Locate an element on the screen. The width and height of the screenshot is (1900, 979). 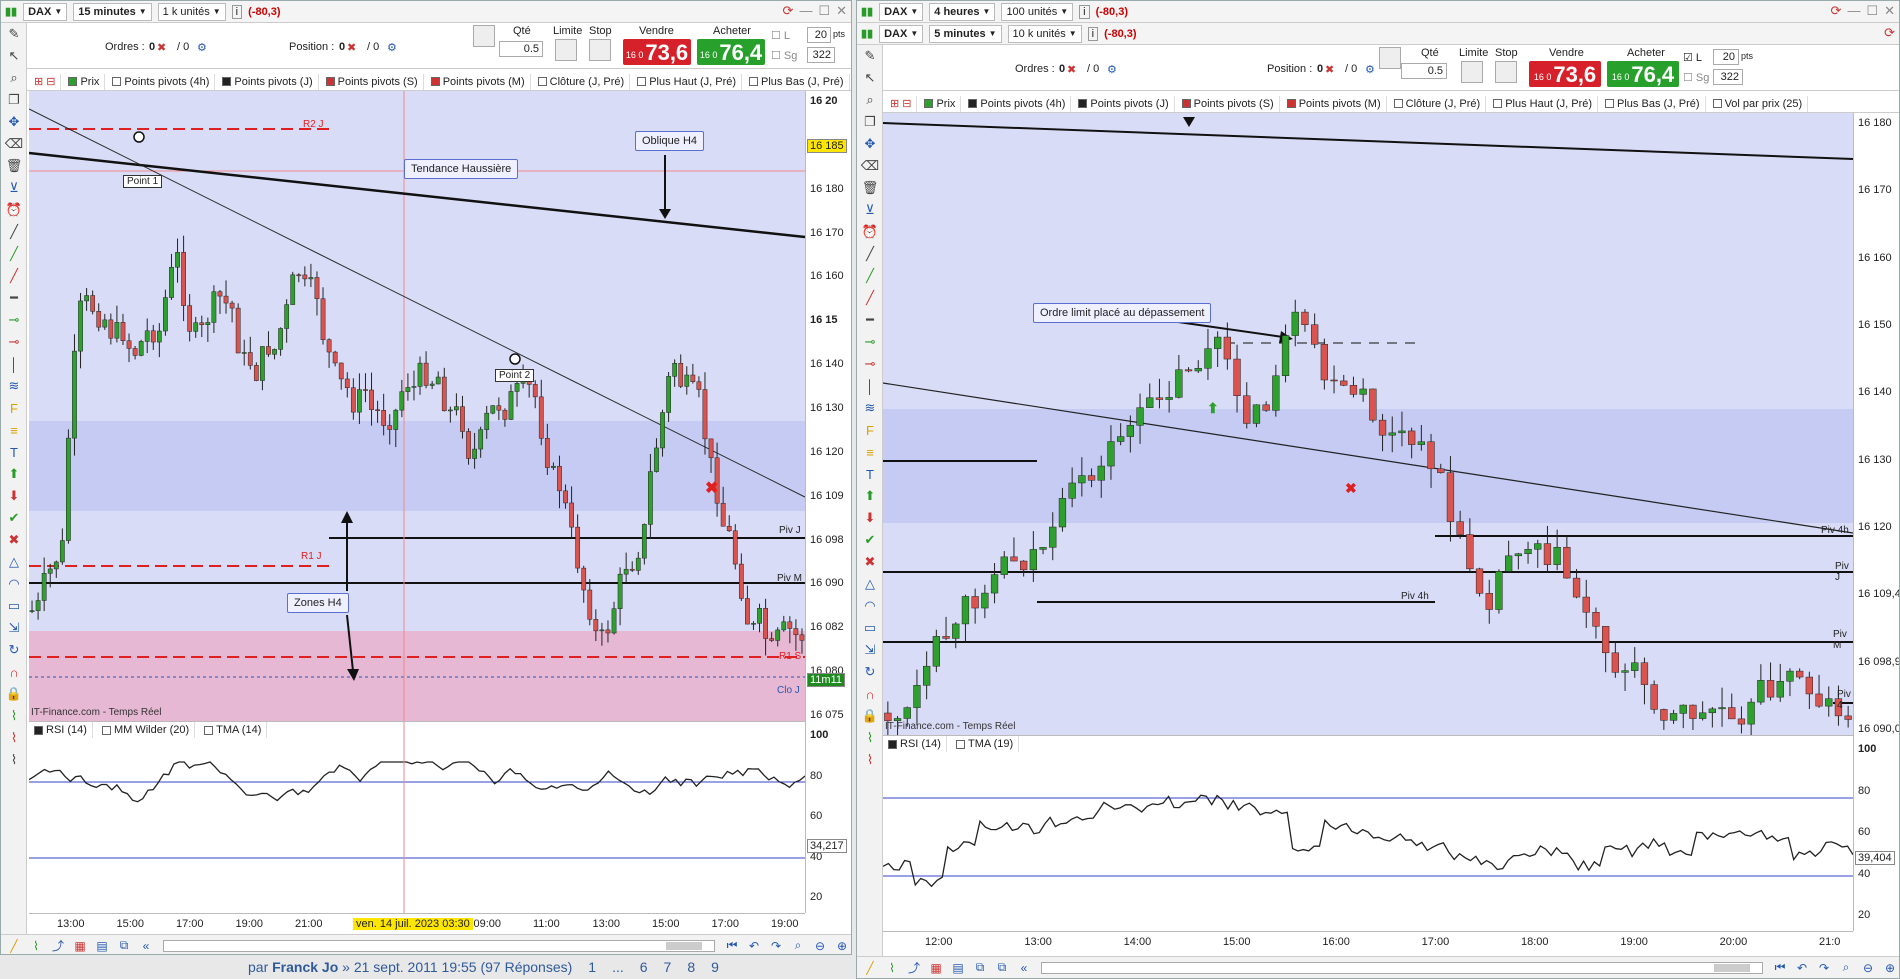
redo-icon: ↷ is located at coordinates (776, 946).